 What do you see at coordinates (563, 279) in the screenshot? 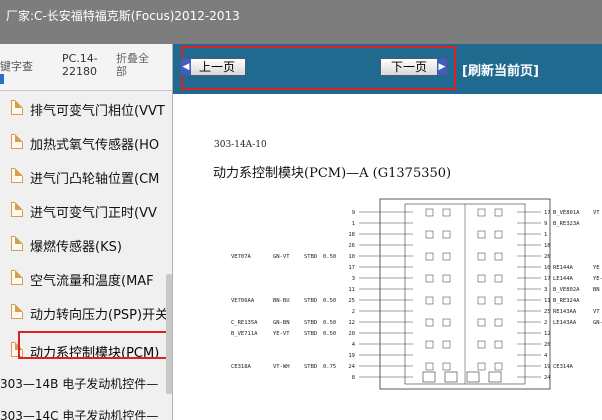
I see `right-signal-name: LE144A` at bounding box center [563, 279].